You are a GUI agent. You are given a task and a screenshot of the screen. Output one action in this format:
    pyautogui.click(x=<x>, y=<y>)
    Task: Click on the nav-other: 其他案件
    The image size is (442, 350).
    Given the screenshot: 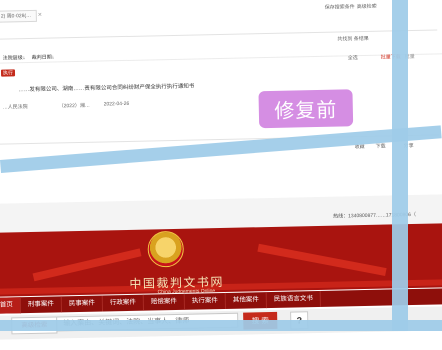 What is the action you would take?
    pyautogui.click(x=246, y=300)
    